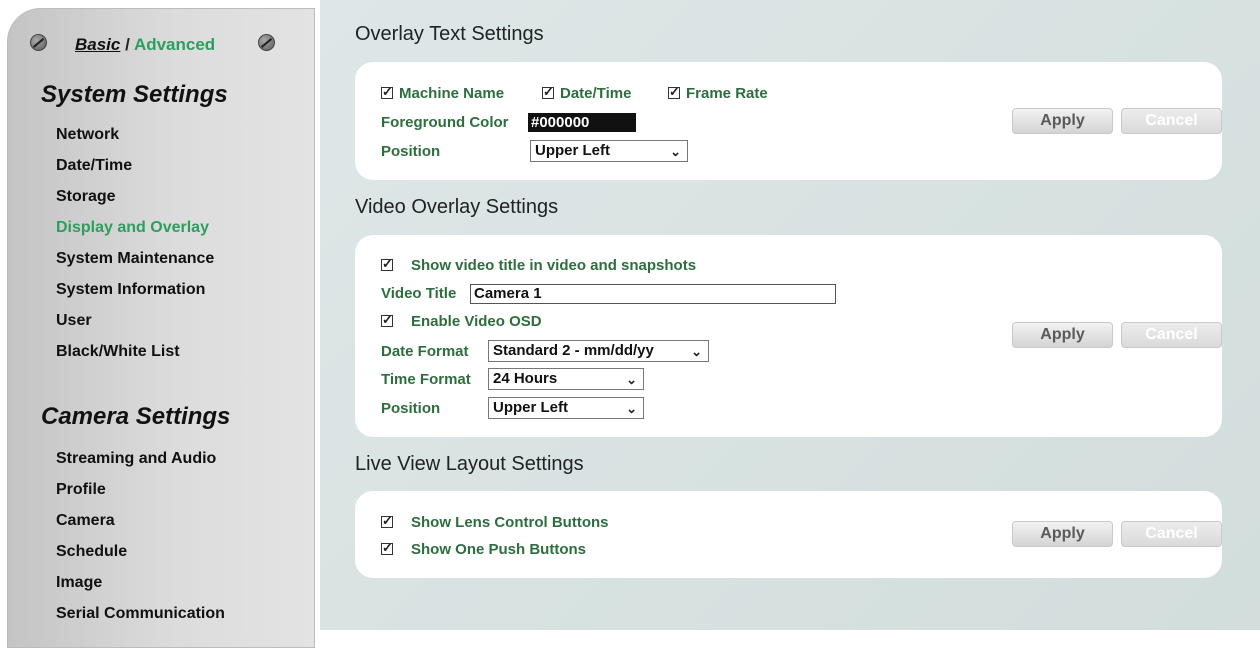  What do you see at coordinates (135, 196) in the screenshot?
I see `sidebar-item-storage: Storage` at bounding box center [135, 196].